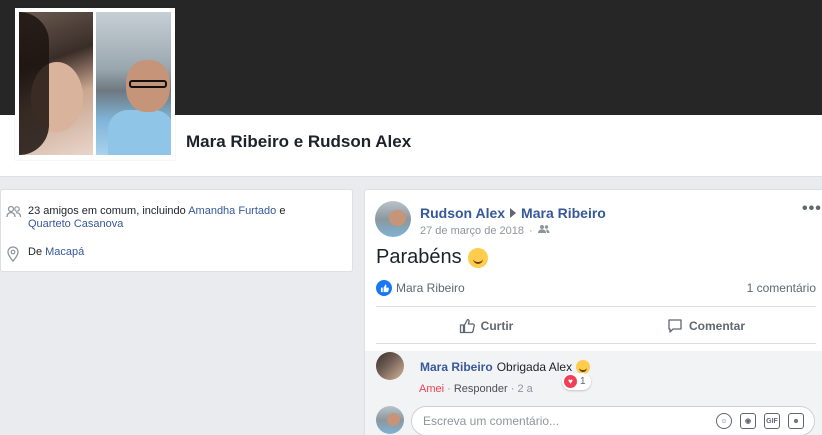  I want to click on hometown-link: Macapá, so click(64, 256).